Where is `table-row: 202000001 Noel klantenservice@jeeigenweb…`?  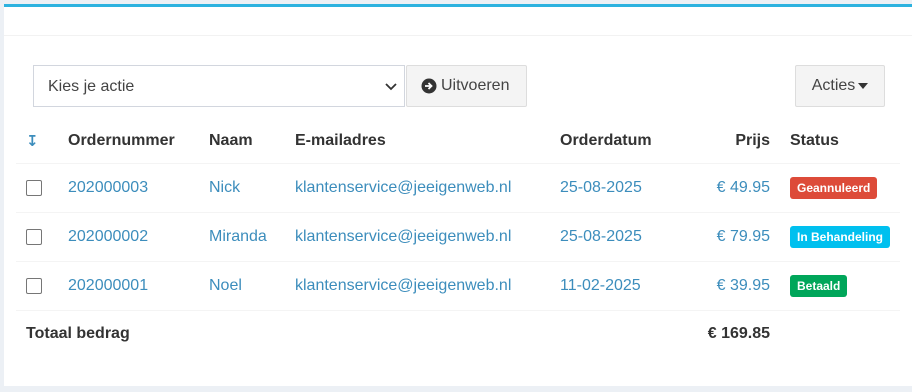
table-row: 202000001 Noel klantenservice@jeeigenweb… is located at coordinates (458, 286).